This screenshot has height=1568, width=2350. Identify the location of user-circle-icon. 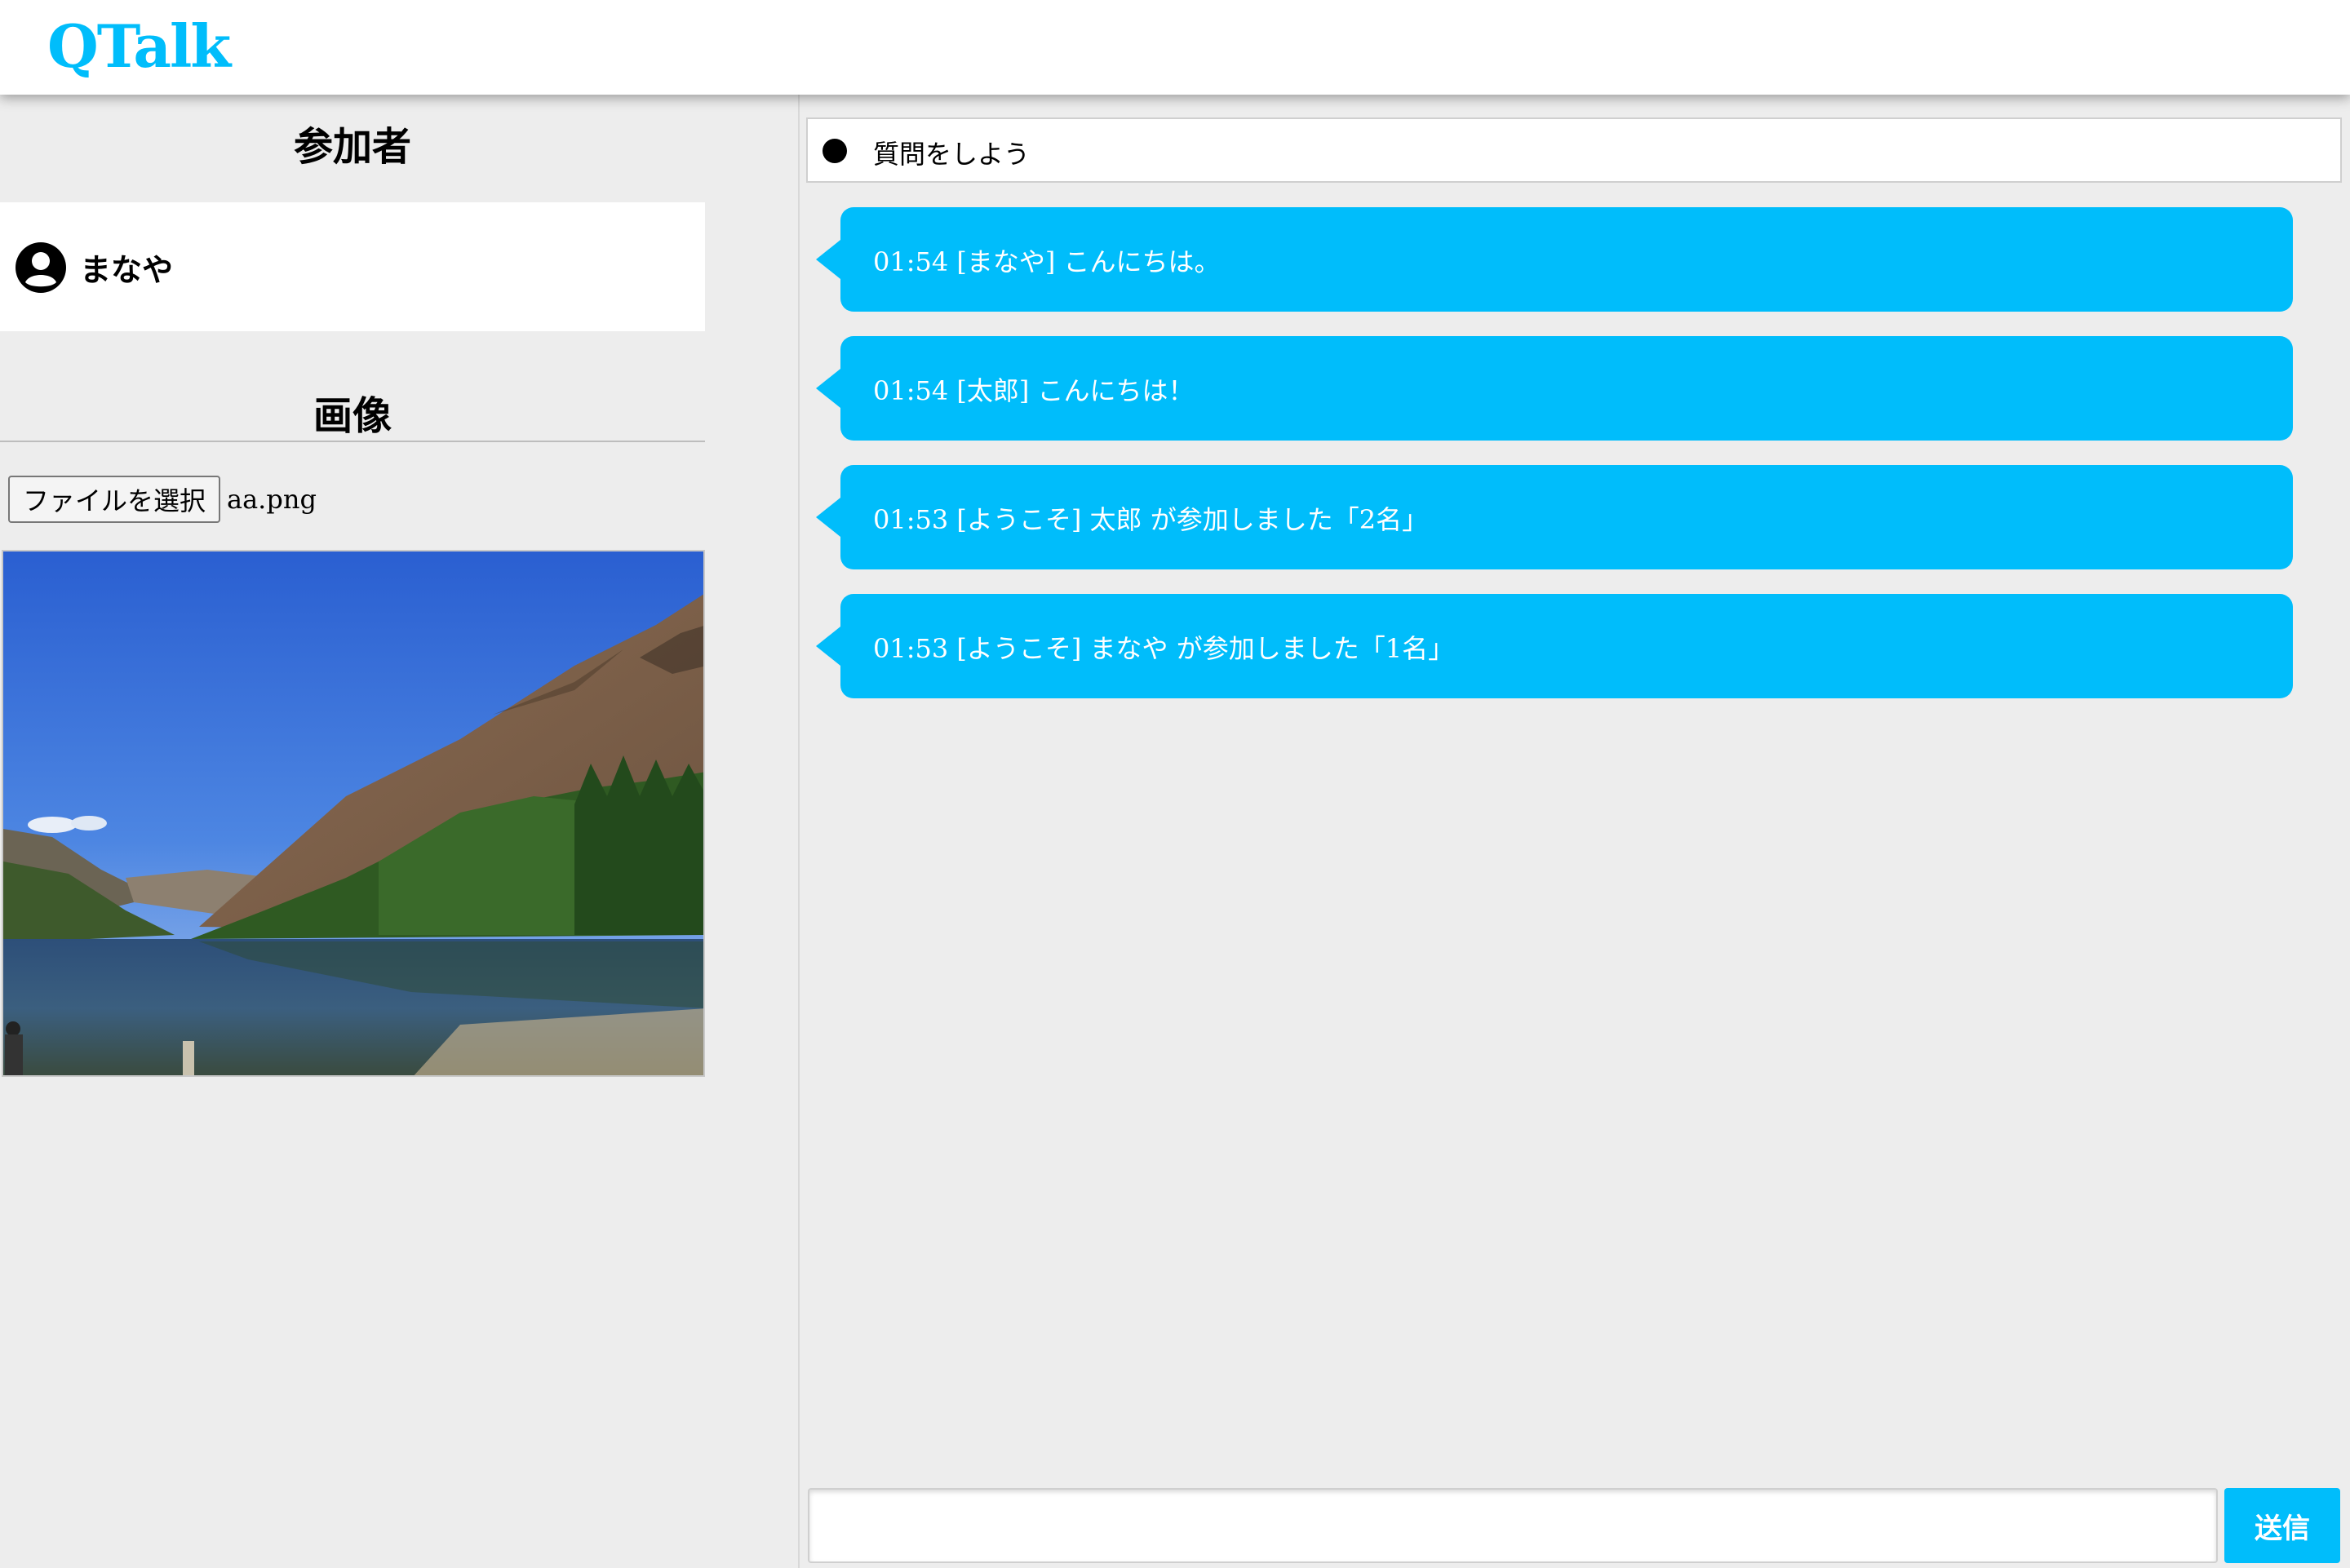
(41, 267).